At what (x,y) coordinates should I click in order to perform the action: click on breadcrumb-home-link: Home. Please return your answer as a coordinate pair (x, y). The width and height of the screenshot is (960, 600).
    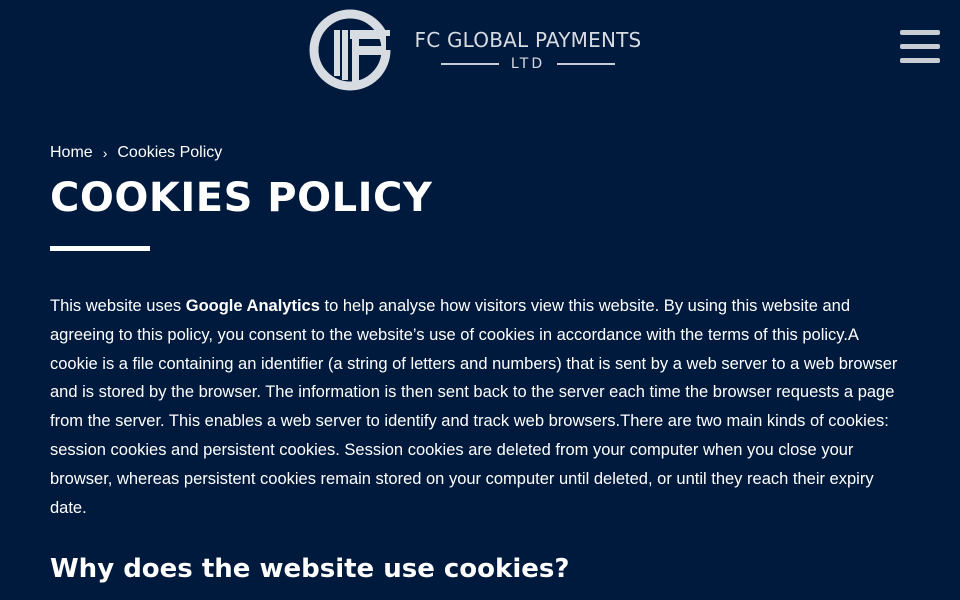
    Looking at the image, I should click on (71, 153).